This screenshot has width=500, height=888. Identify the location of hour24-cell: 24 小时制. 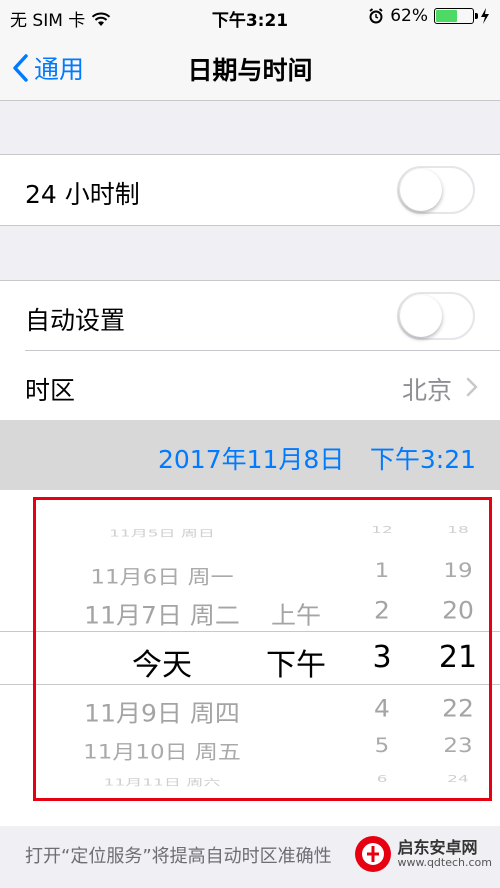
(250, 190).